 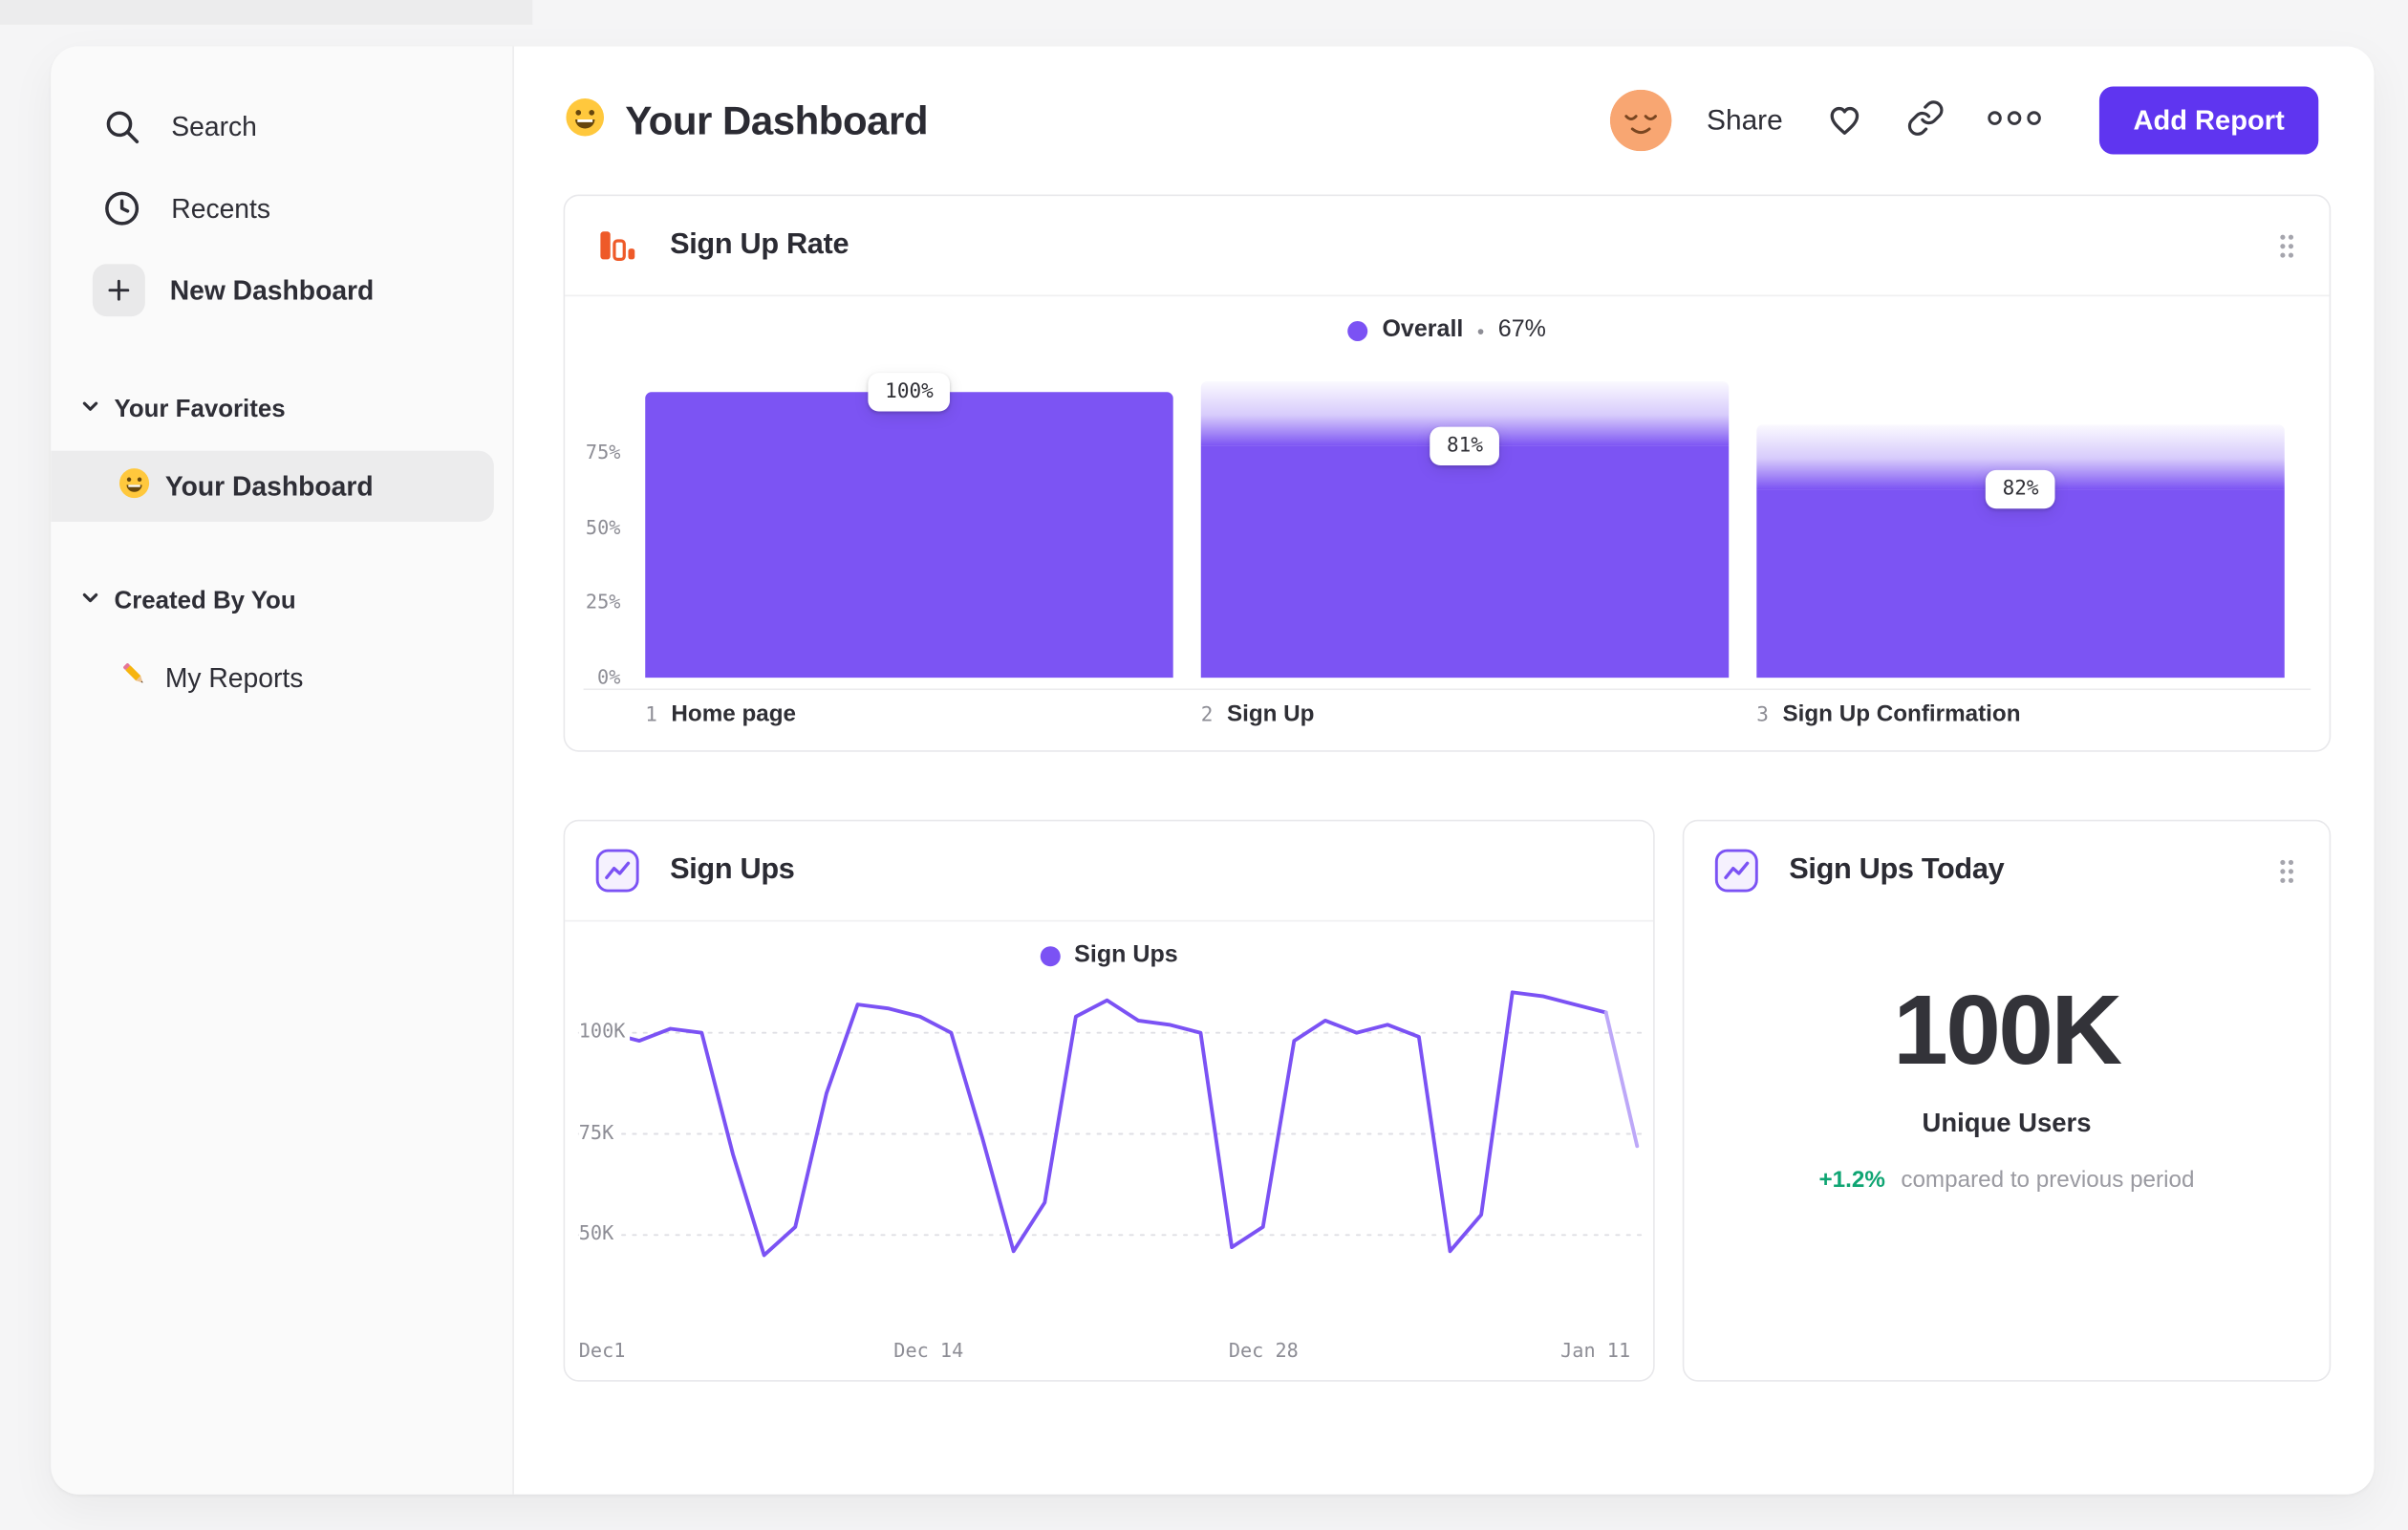 What do you see at coordinates (1522, 330) in the screenshot?
I see `legend-value: 67%` at bounding box center [1522, 330].